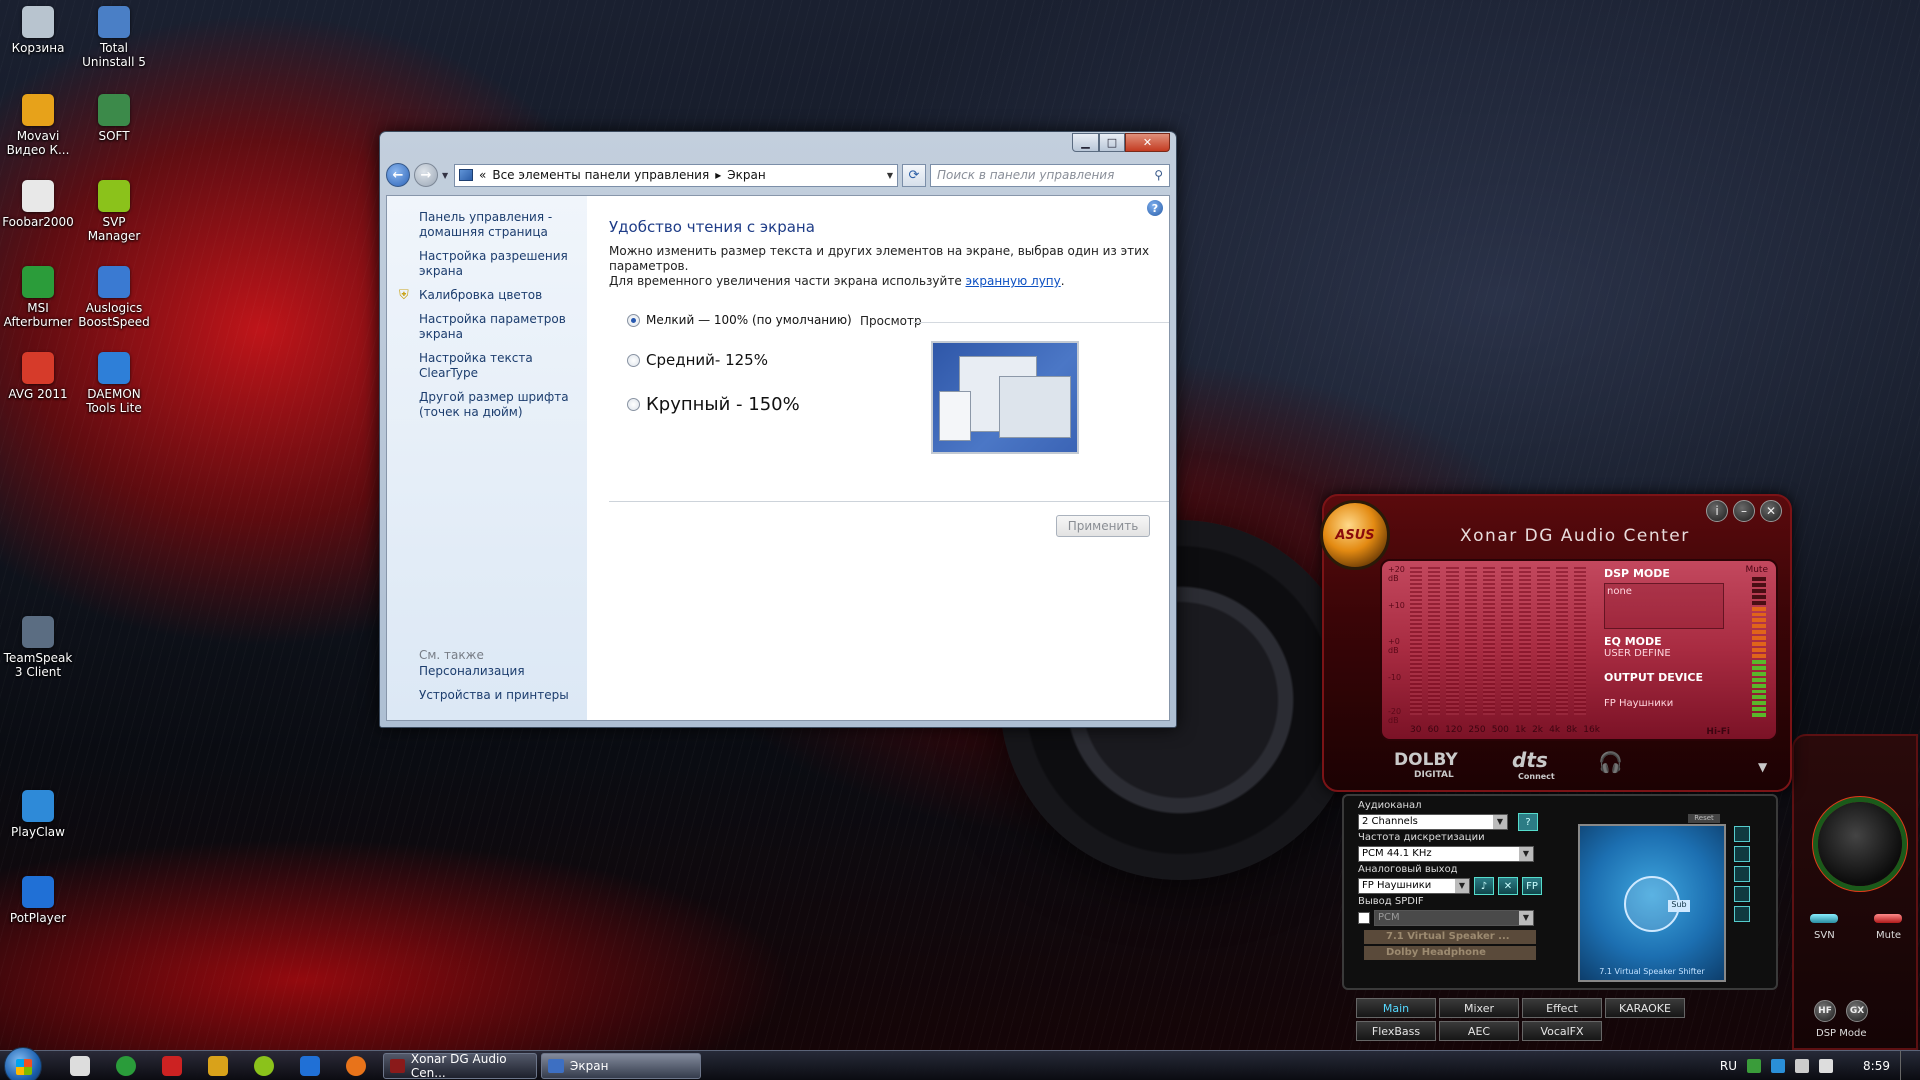 Image resolution: width=1920 pixels, height=1080 pixels. Describe the element at coordinates (172, 1066) in the screenshot. I see `msi-afterburner-taskbar-icon` at that location.